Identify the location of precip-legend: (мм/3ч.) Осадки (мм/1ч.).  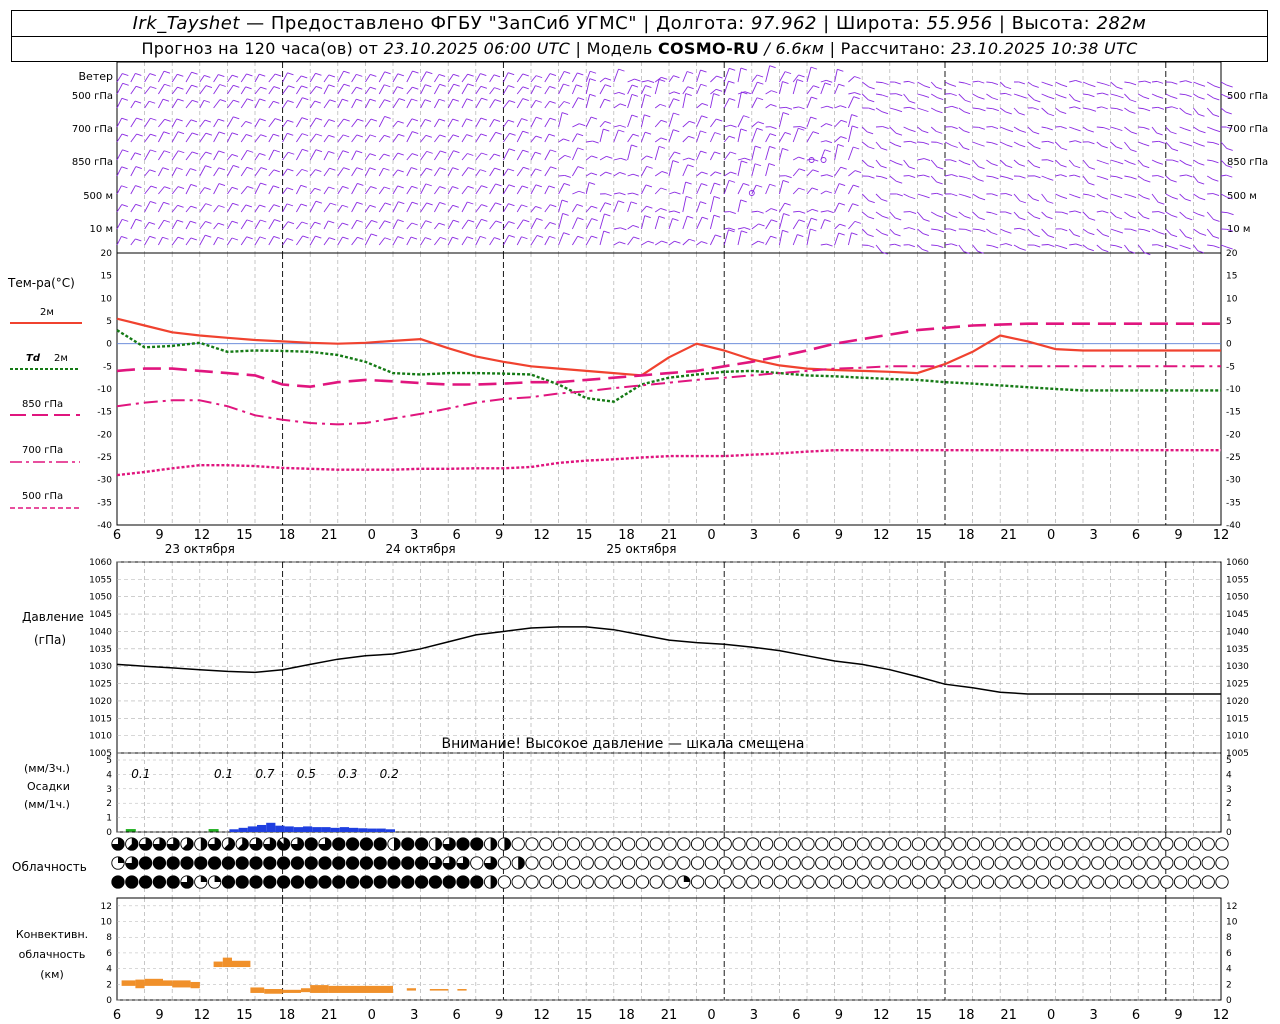
(47, 786).